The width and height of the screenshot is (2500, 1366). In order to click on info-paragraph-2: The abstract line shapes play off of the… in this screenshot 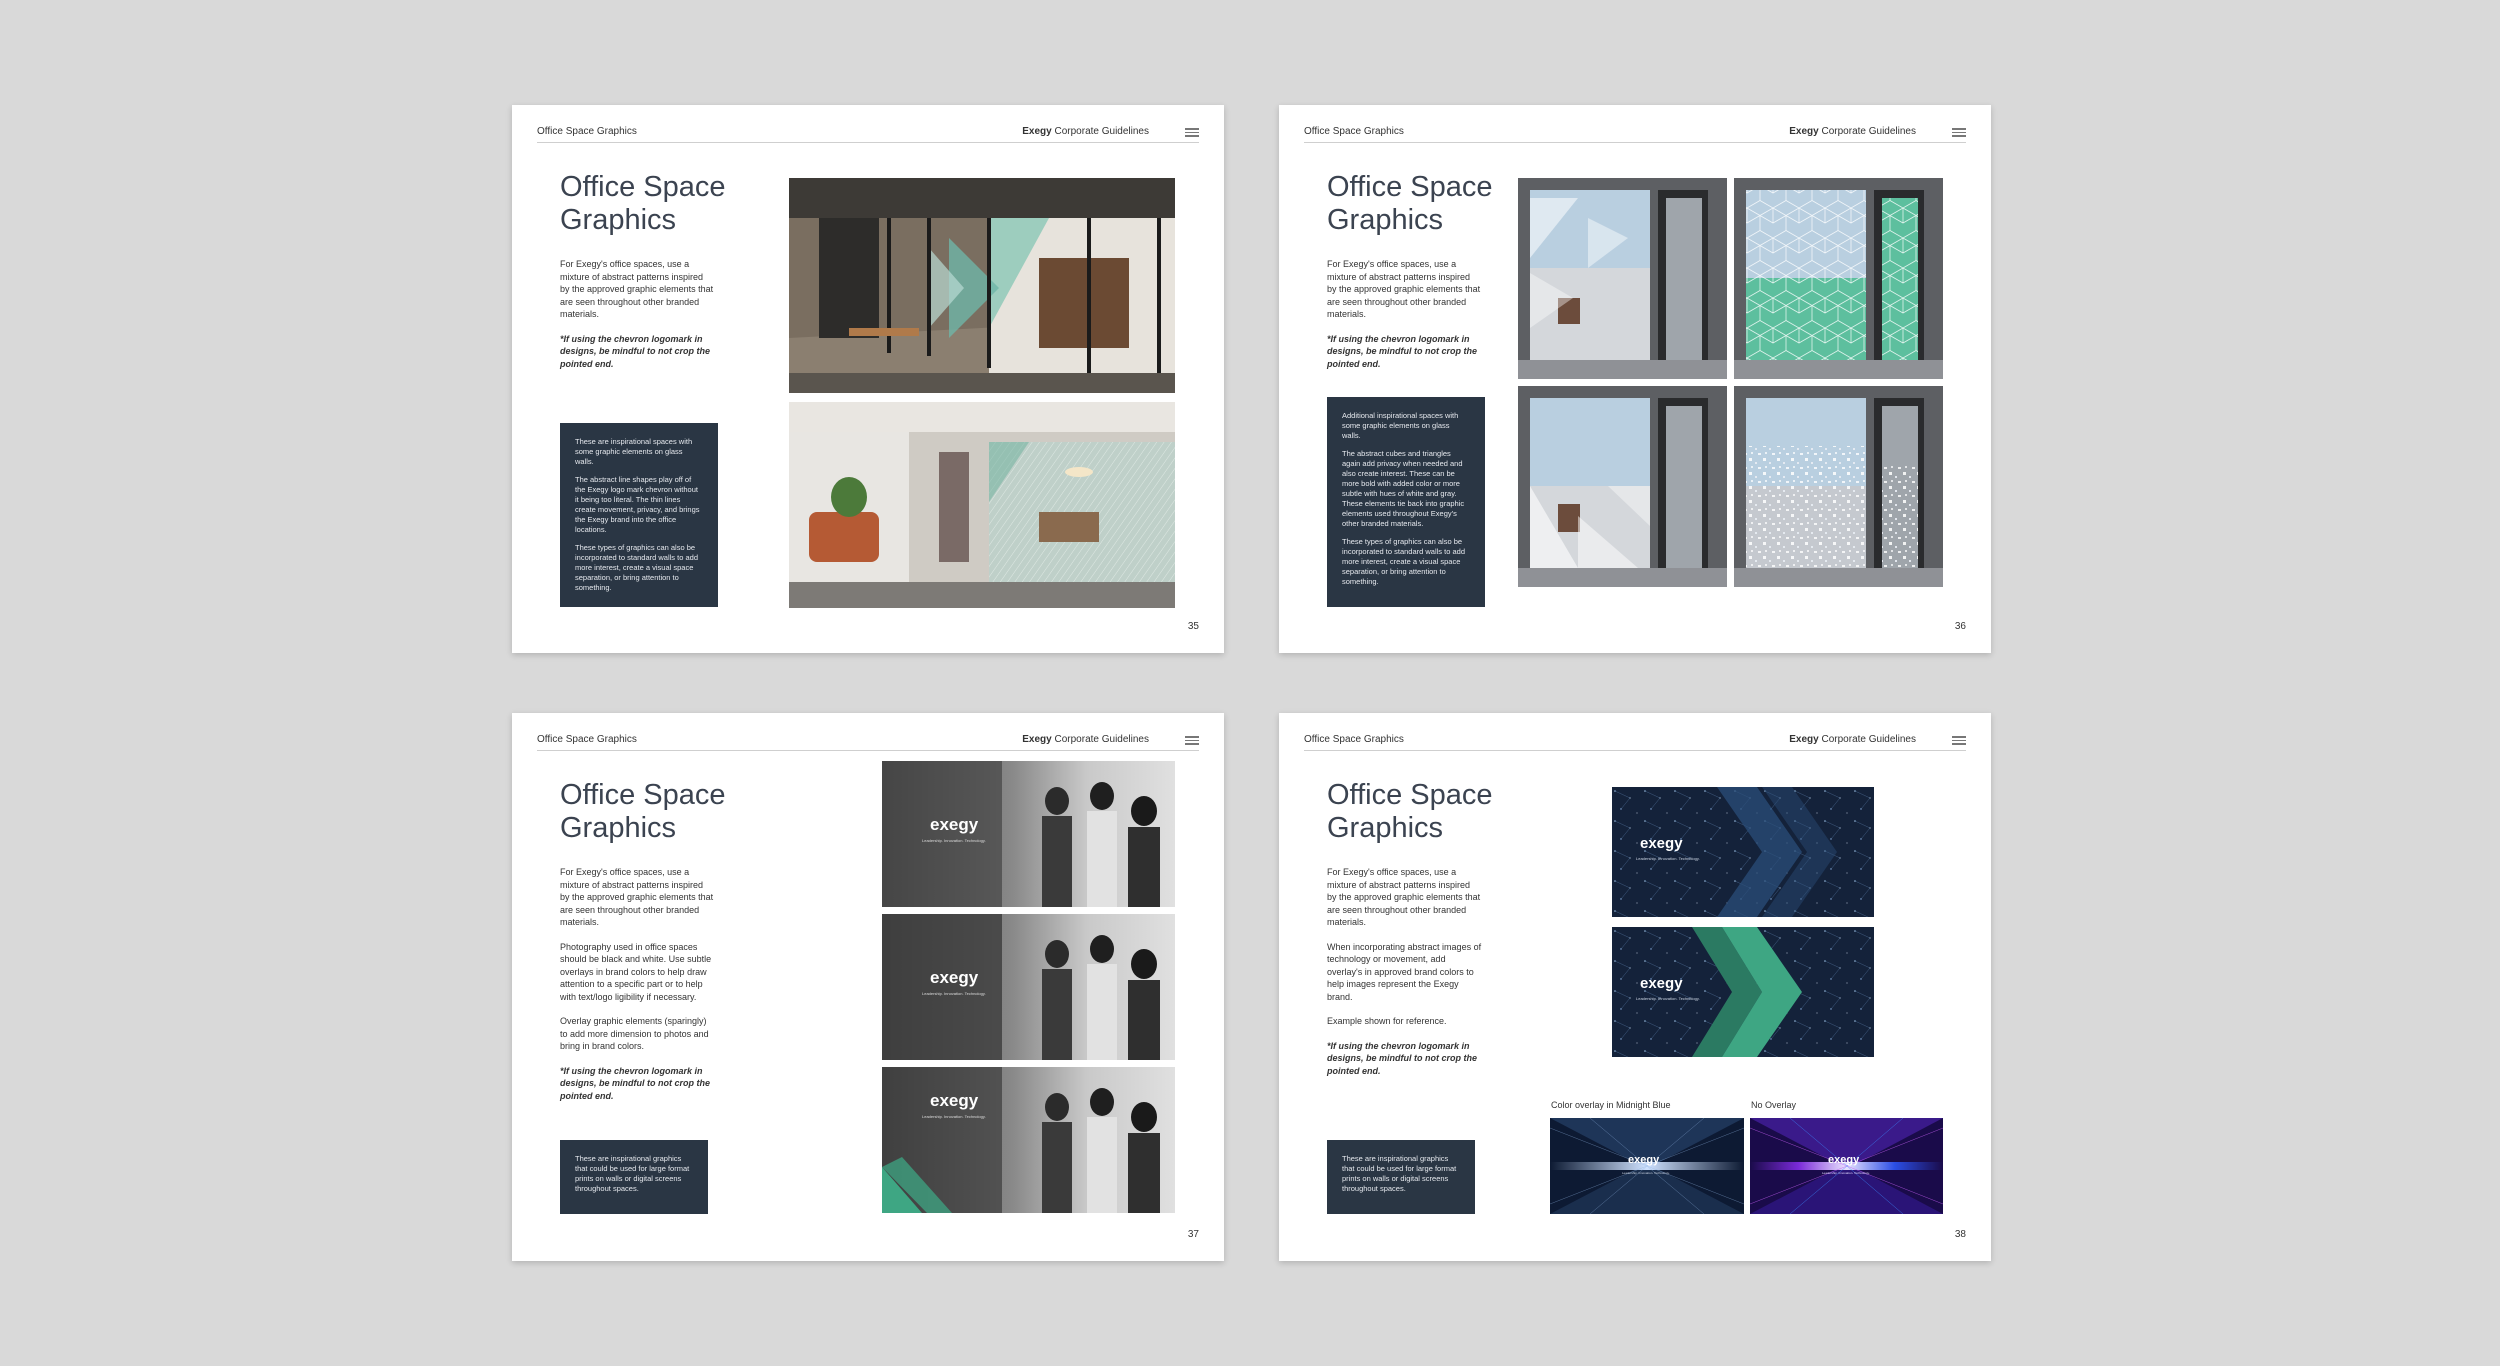, I will do `click(637, 504)`.